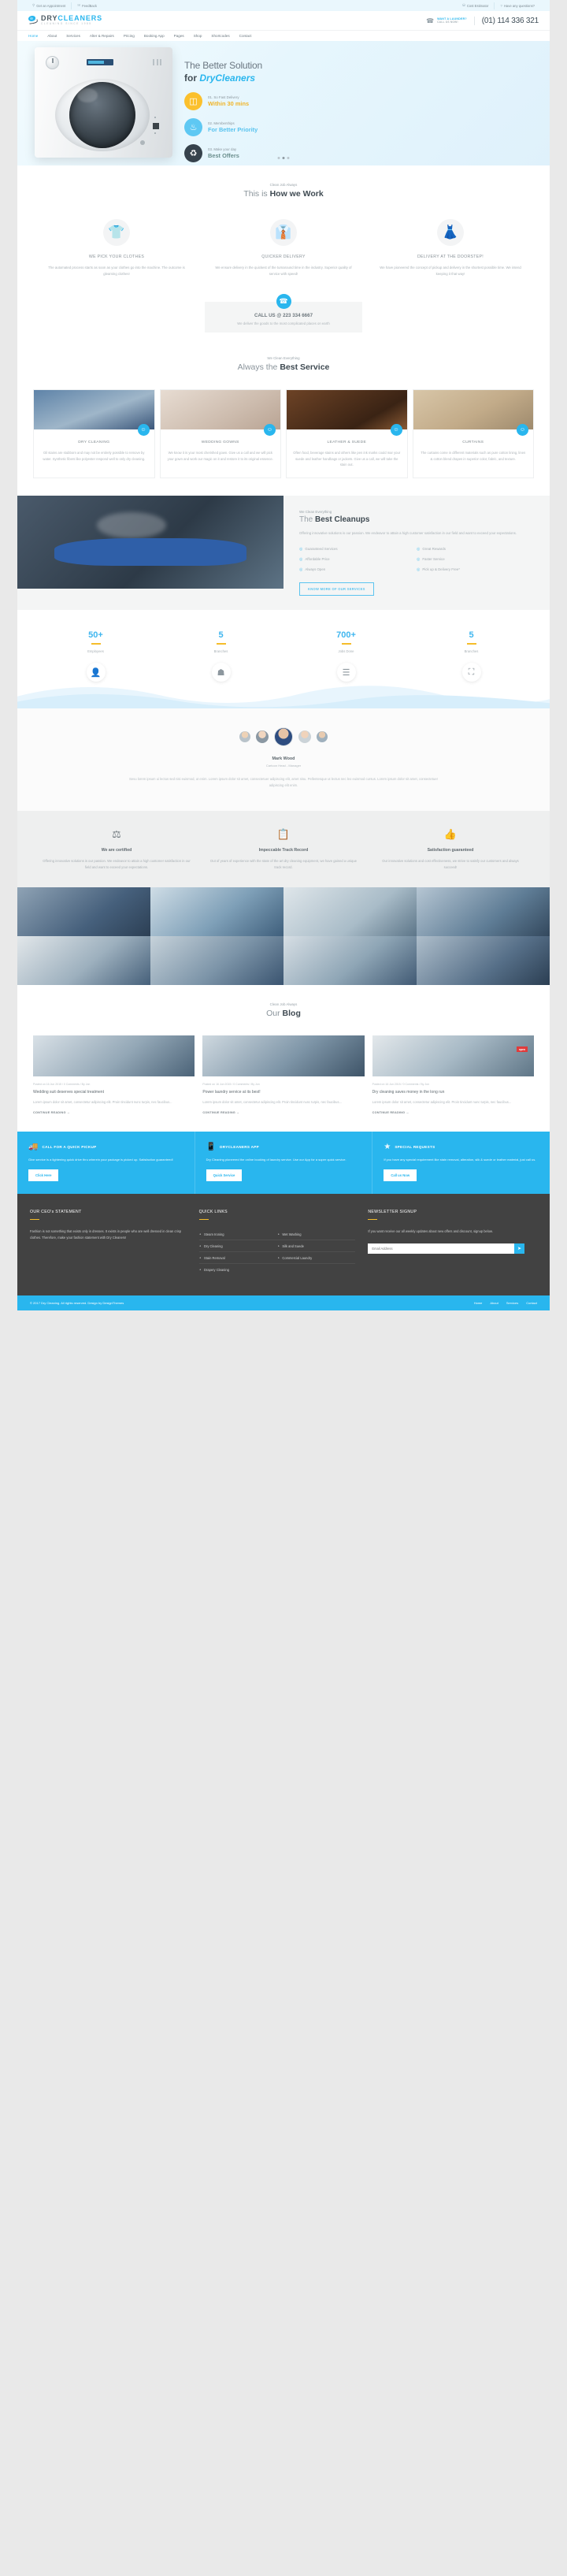 This screenshot has height=2576, width=567. I want to click on stat-label-employees: Employees, so click(95, 651).